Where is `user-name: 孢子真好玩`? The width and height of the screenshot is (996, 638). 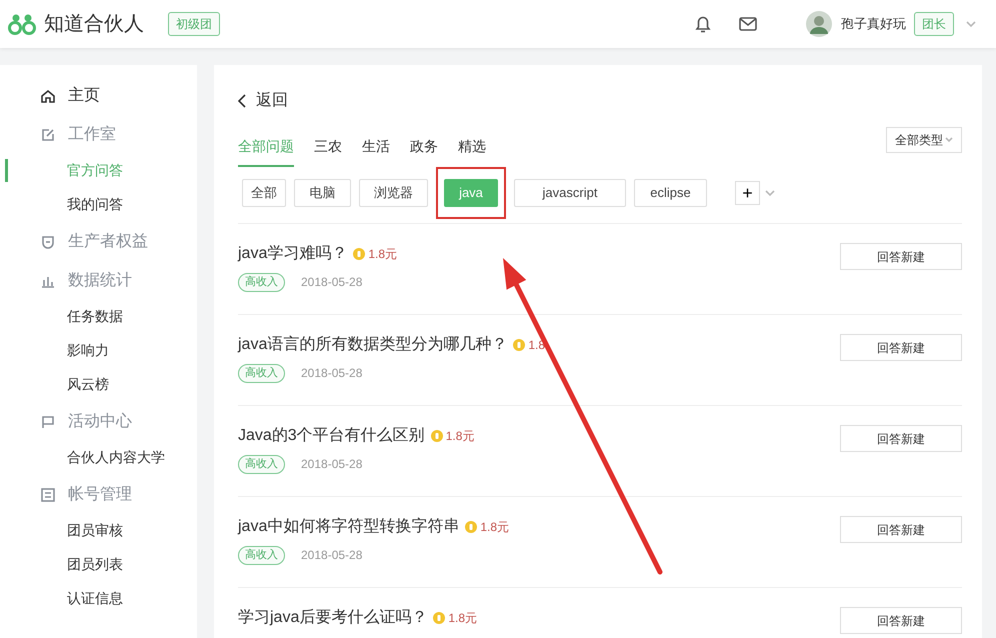
user-name: 孢子真好玩 is located at coordinates (873, 24).